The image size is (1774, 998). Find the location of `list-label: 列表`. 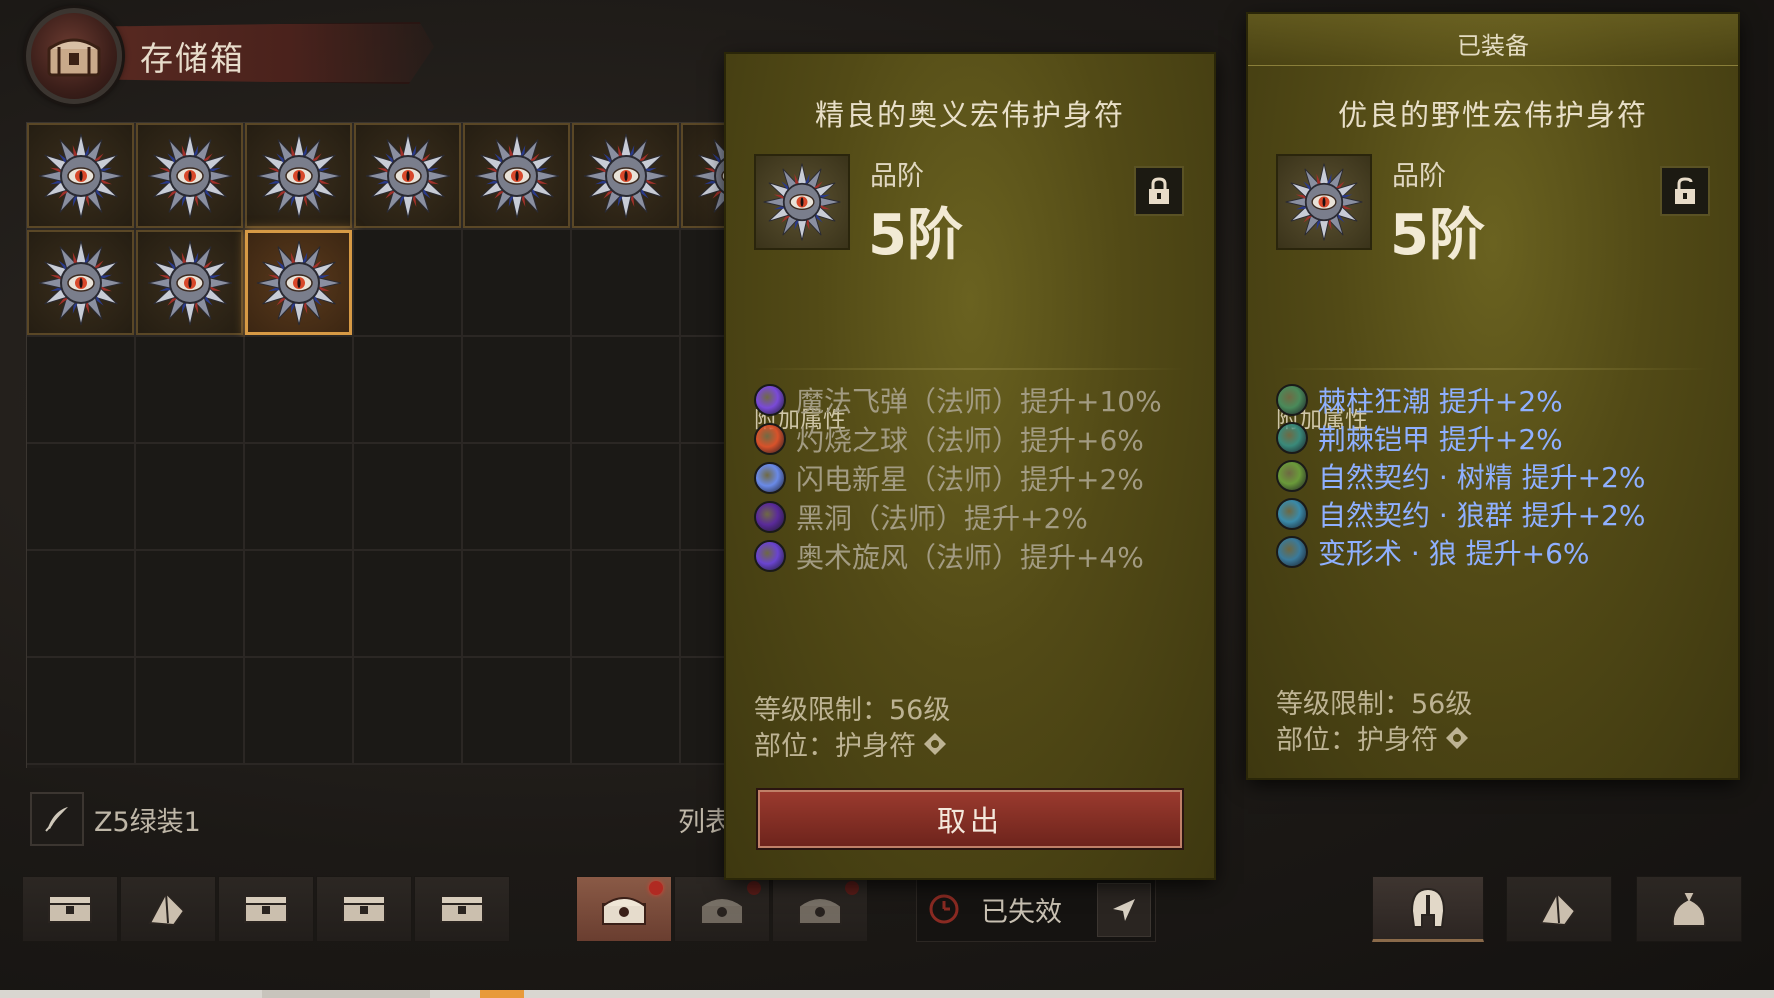

list-label: 列表 is located at coordinates (705, 819).